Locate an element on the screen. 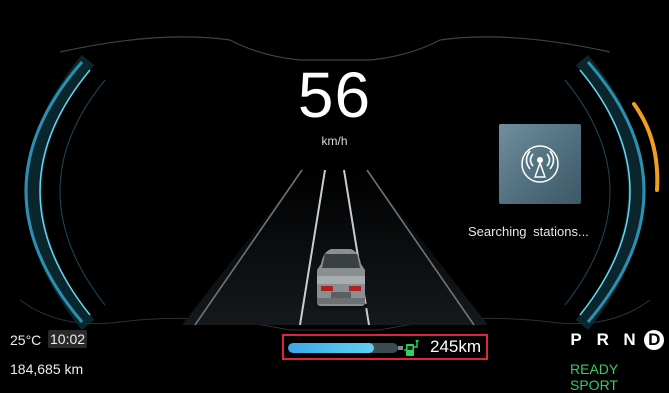 The height and width of the screenshot is (393, 669). drive-mode: SPORT is located at coordinates (594, 385).